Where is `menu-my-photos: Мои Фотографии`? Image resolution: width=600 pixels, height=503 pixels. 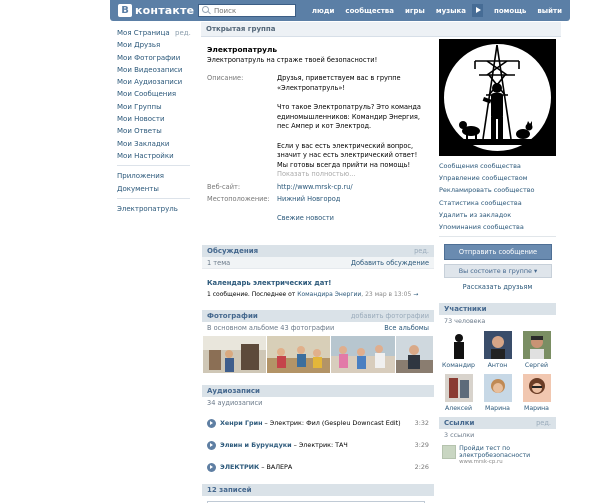 menu-my-photos: Мои Фотографии is located at coordinates (153, 58).